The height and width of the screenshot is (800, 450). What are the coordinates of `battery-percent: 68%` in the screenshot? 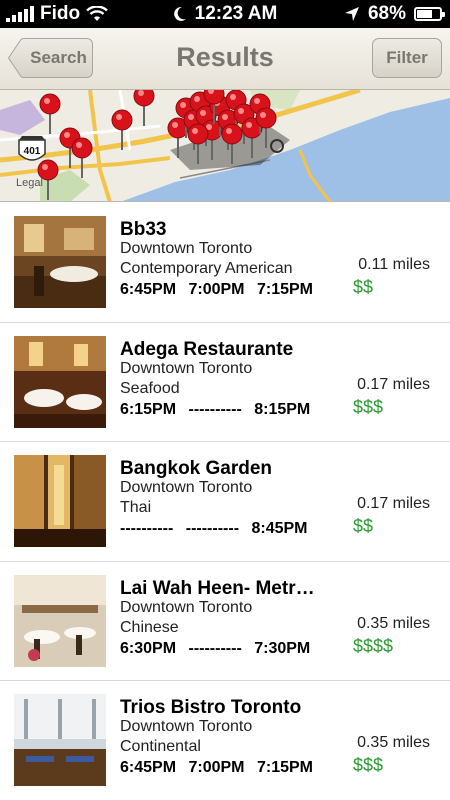 It's located at (386, 13).